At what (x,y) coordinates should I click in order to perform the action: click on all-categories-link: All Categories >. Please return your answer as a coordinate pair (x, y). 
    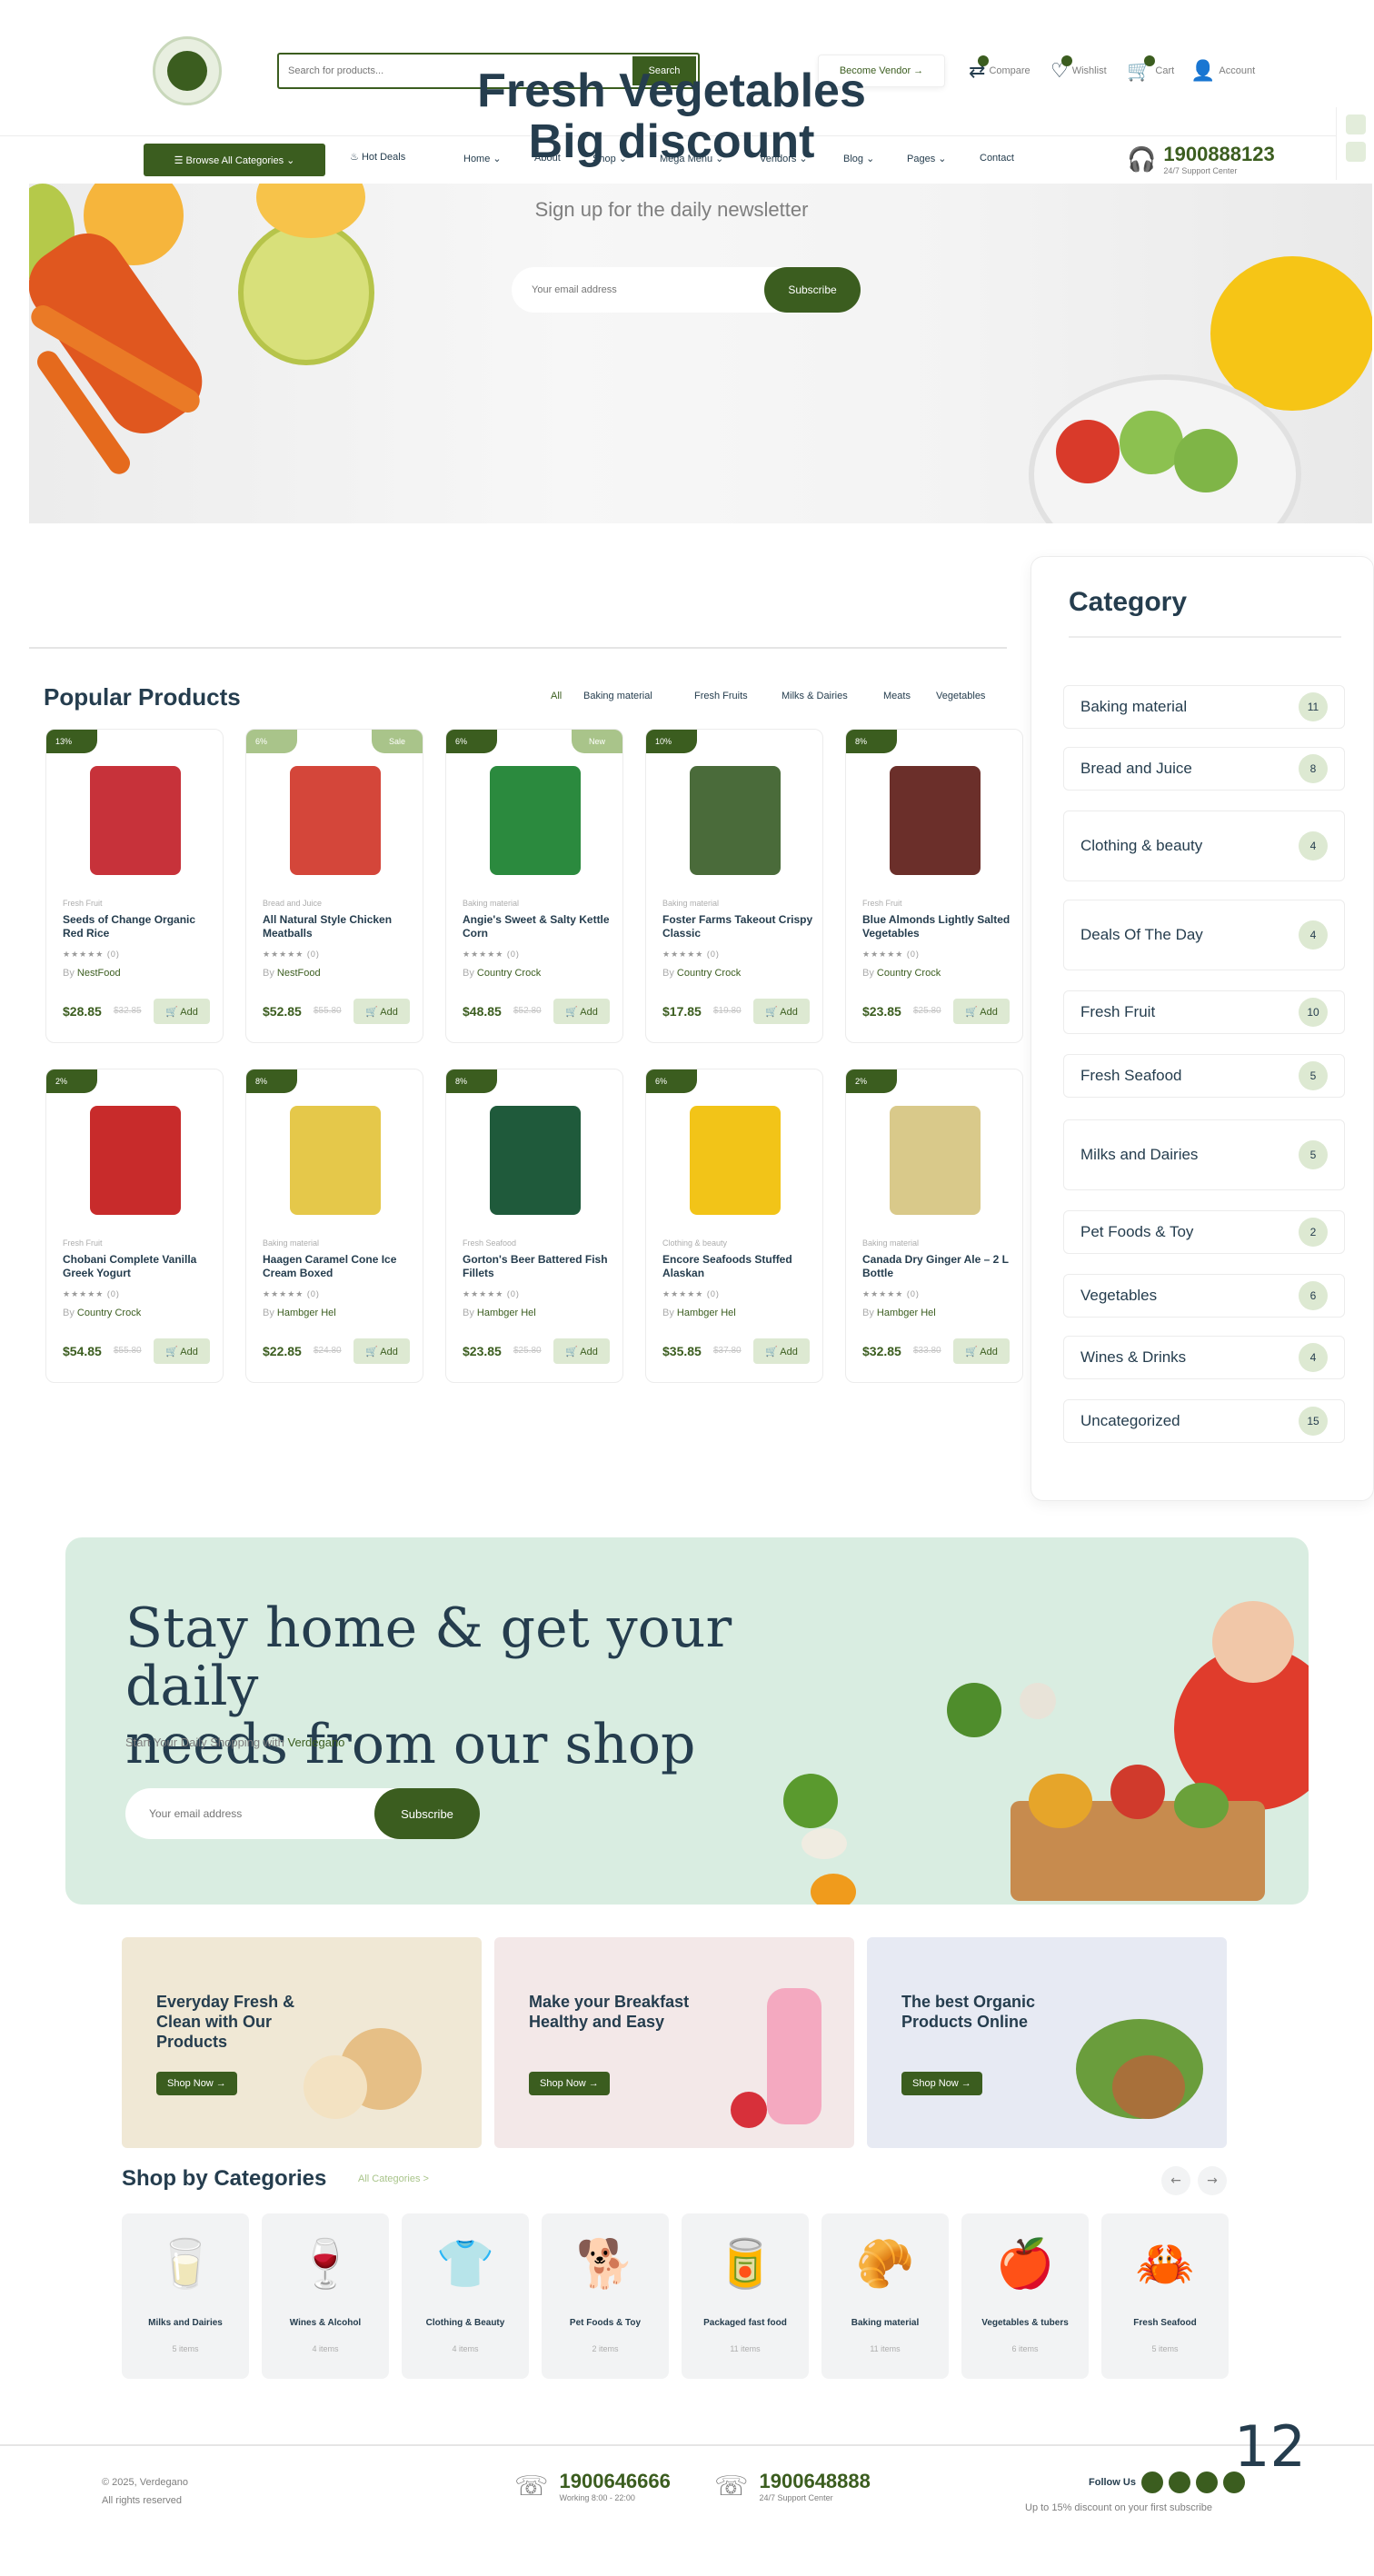
    Looking at the image, I should click on (393, 2178).